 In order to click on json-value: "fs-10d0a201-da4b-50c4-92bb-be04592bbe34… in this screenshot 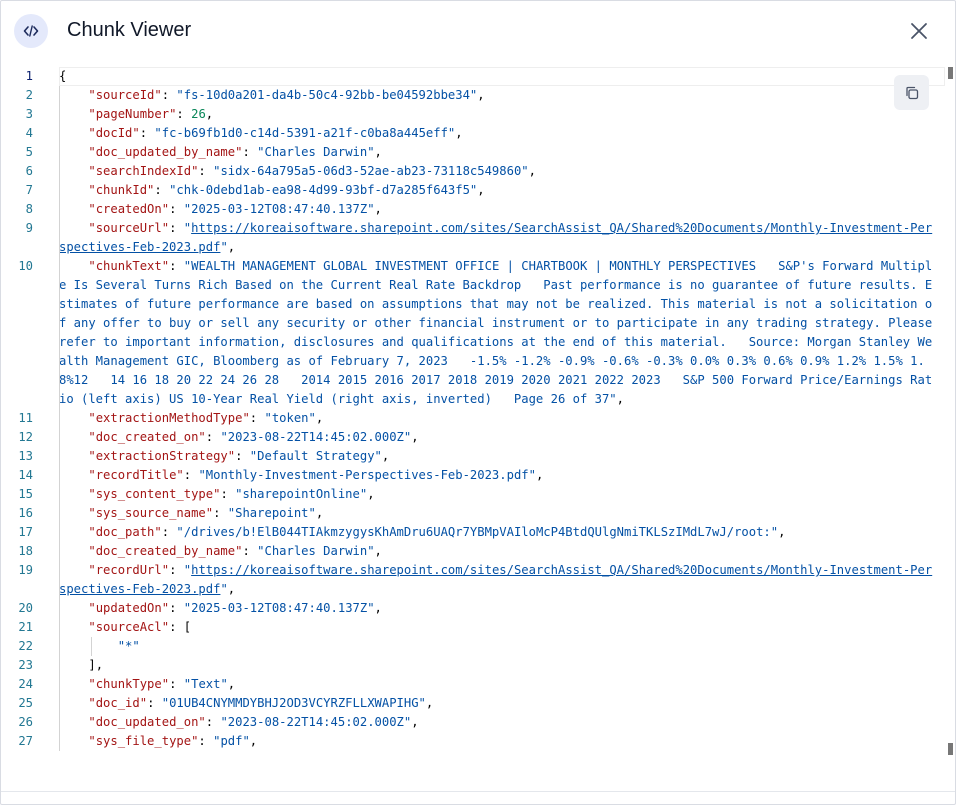, I will do `click(327, 95)`.